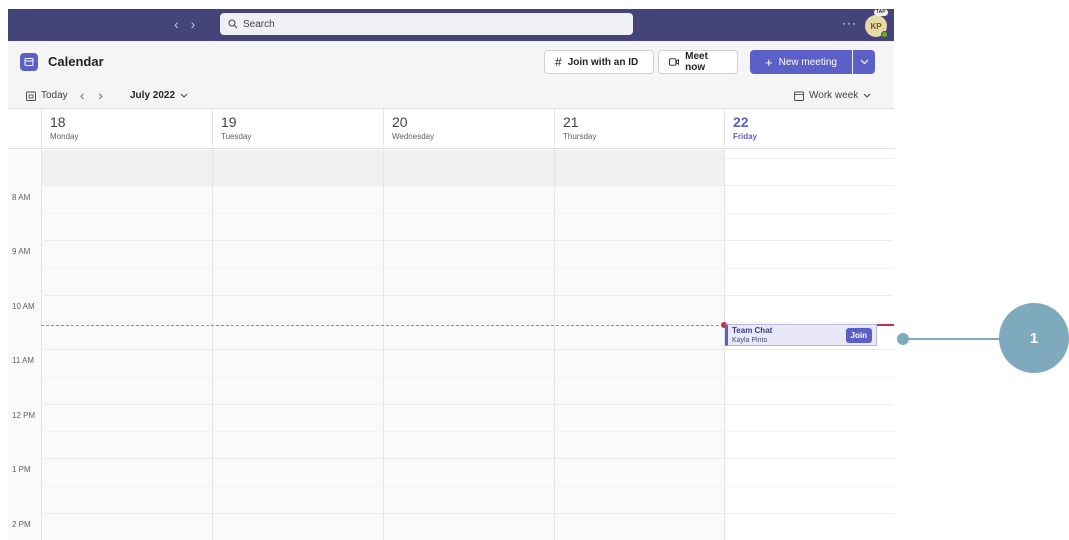 The width and height of the screenshot is (1069, 540). Describe the element at coordinates (236, 136) in the screenshot. I see `day-name: Tuesday` at that location.